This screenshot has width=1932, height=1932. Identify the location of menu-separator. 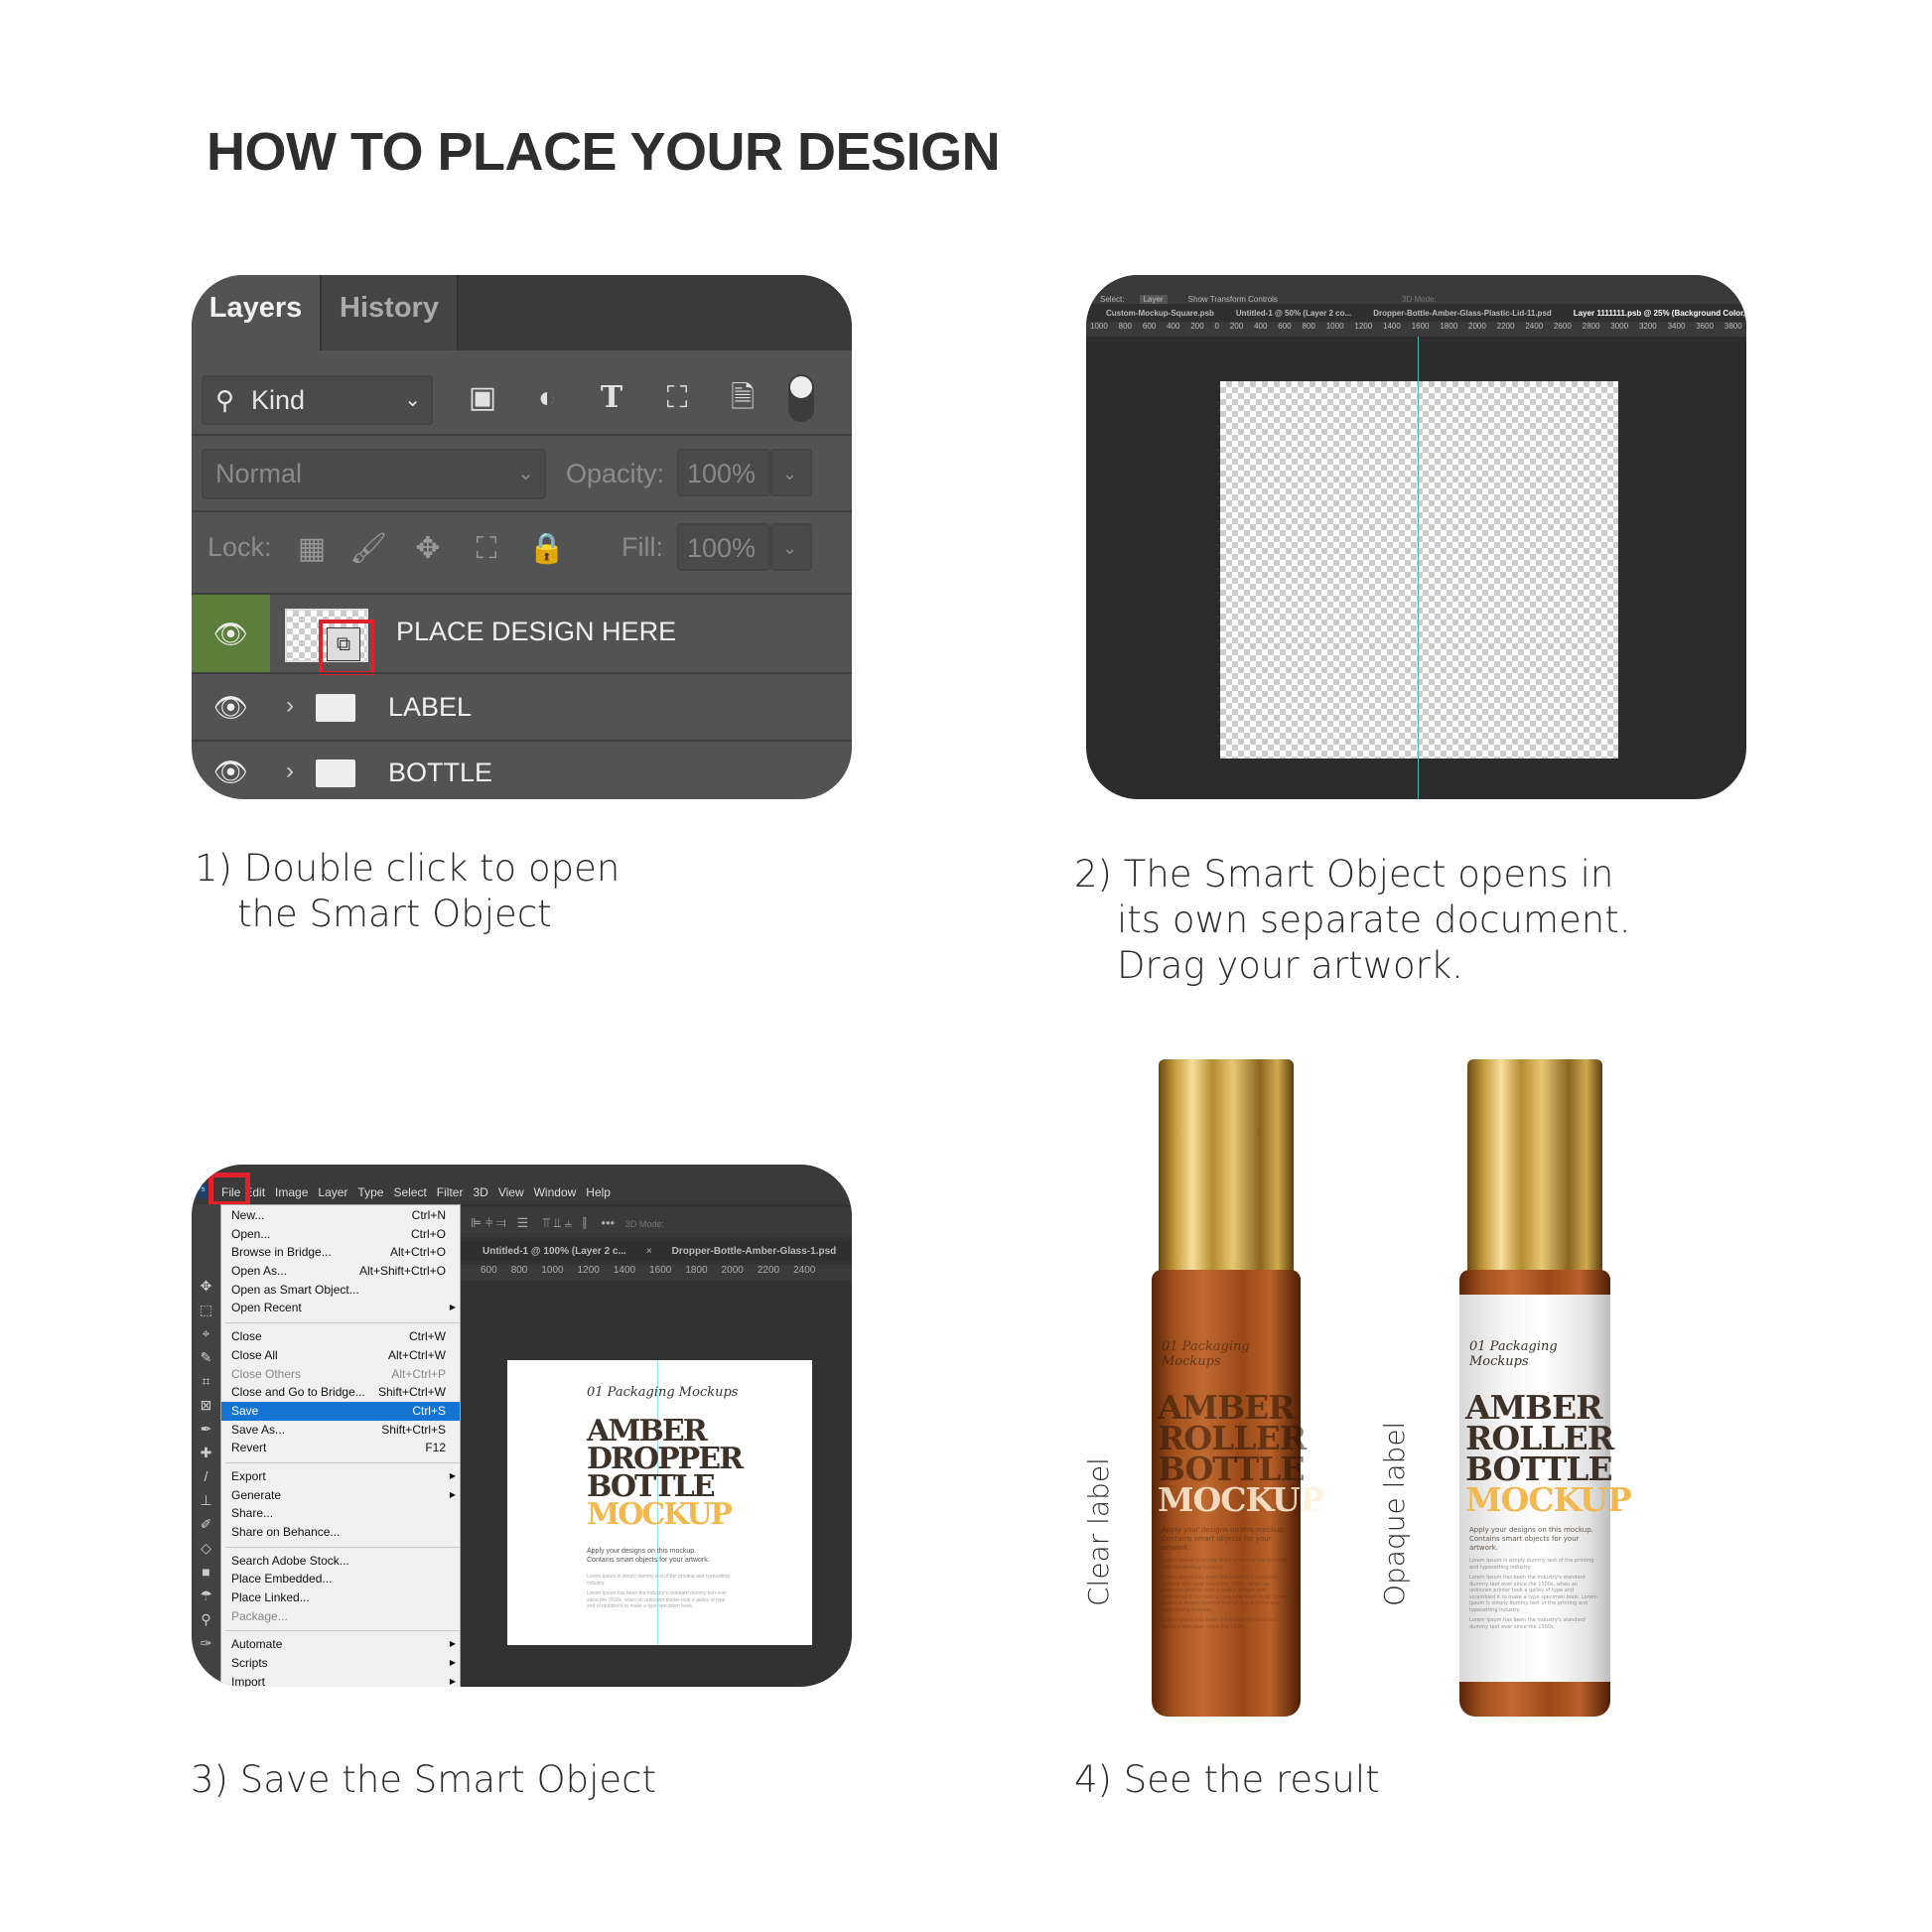
(342, 1462).